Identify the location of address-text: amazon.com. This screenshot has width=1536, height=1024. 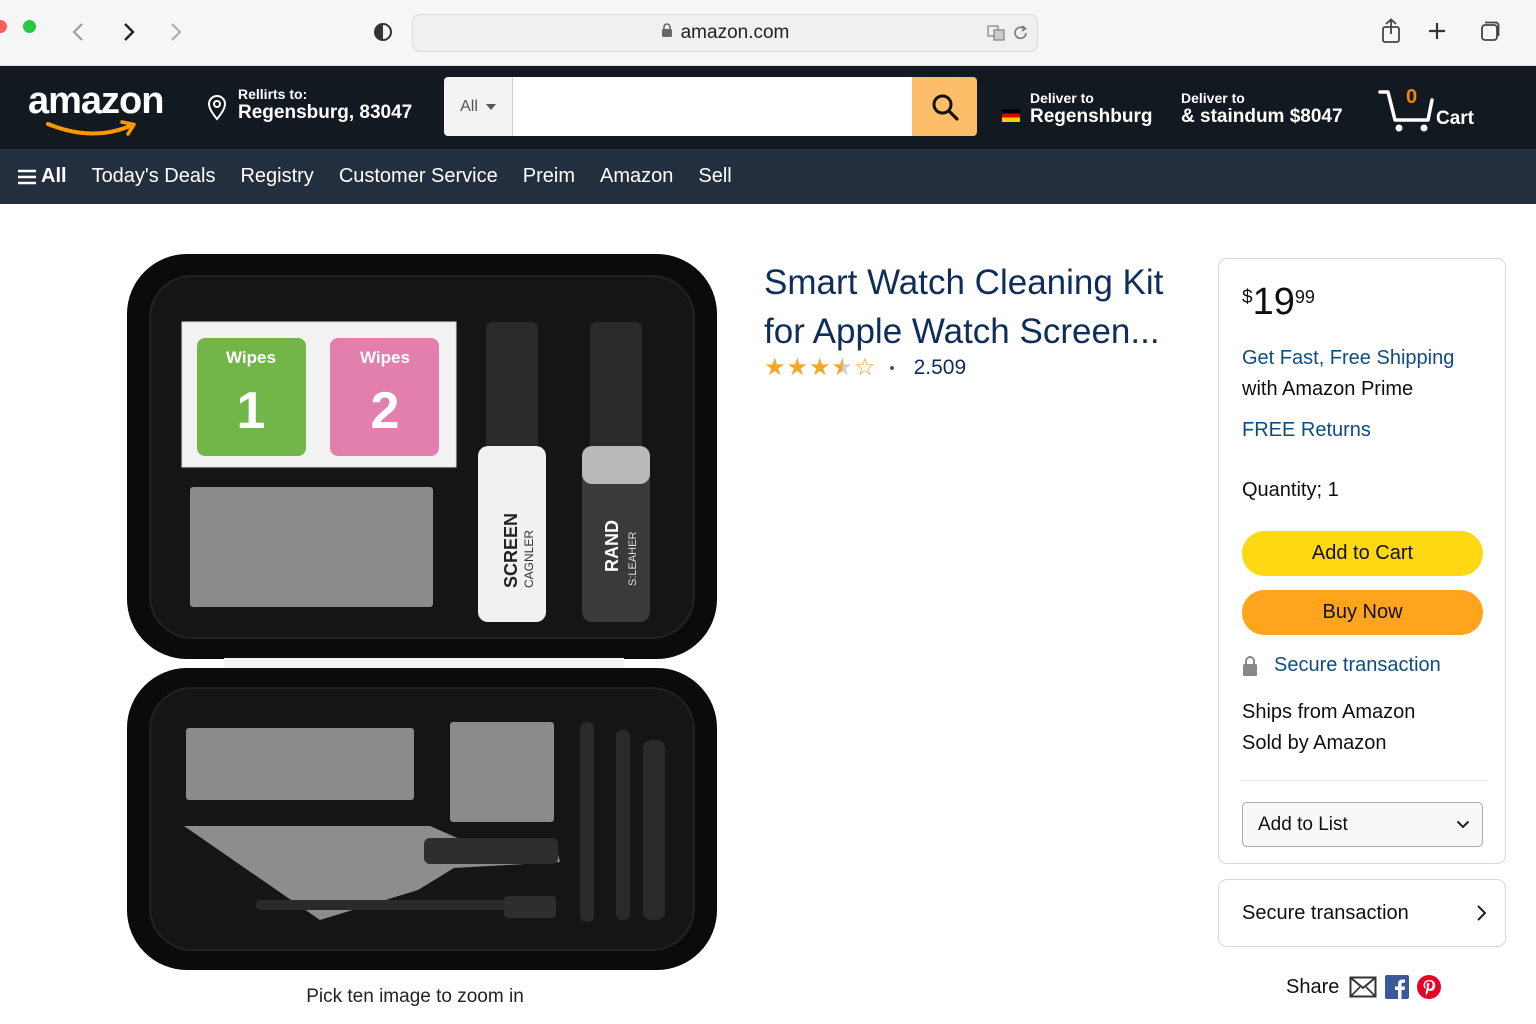
(735, 32).